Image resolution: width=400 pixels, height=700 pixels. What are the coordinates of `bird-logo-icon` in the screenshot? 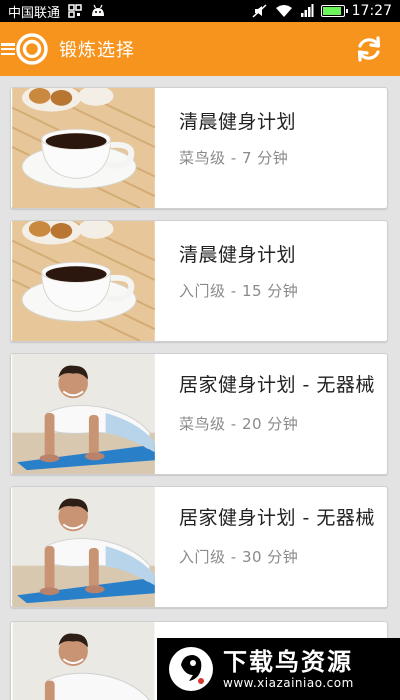 It's located at (191, 669).